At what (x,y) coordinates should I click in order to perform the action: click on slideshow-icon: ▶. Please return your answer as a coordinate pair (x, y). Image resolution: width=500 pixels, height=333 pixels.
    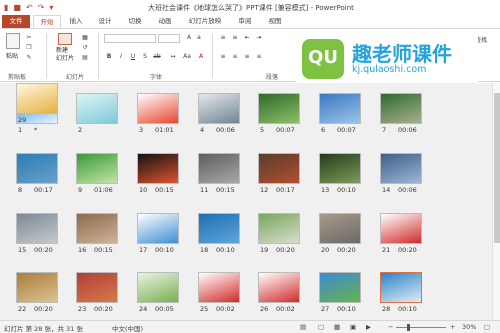
    Looking at the image, I should click on (368, 327).